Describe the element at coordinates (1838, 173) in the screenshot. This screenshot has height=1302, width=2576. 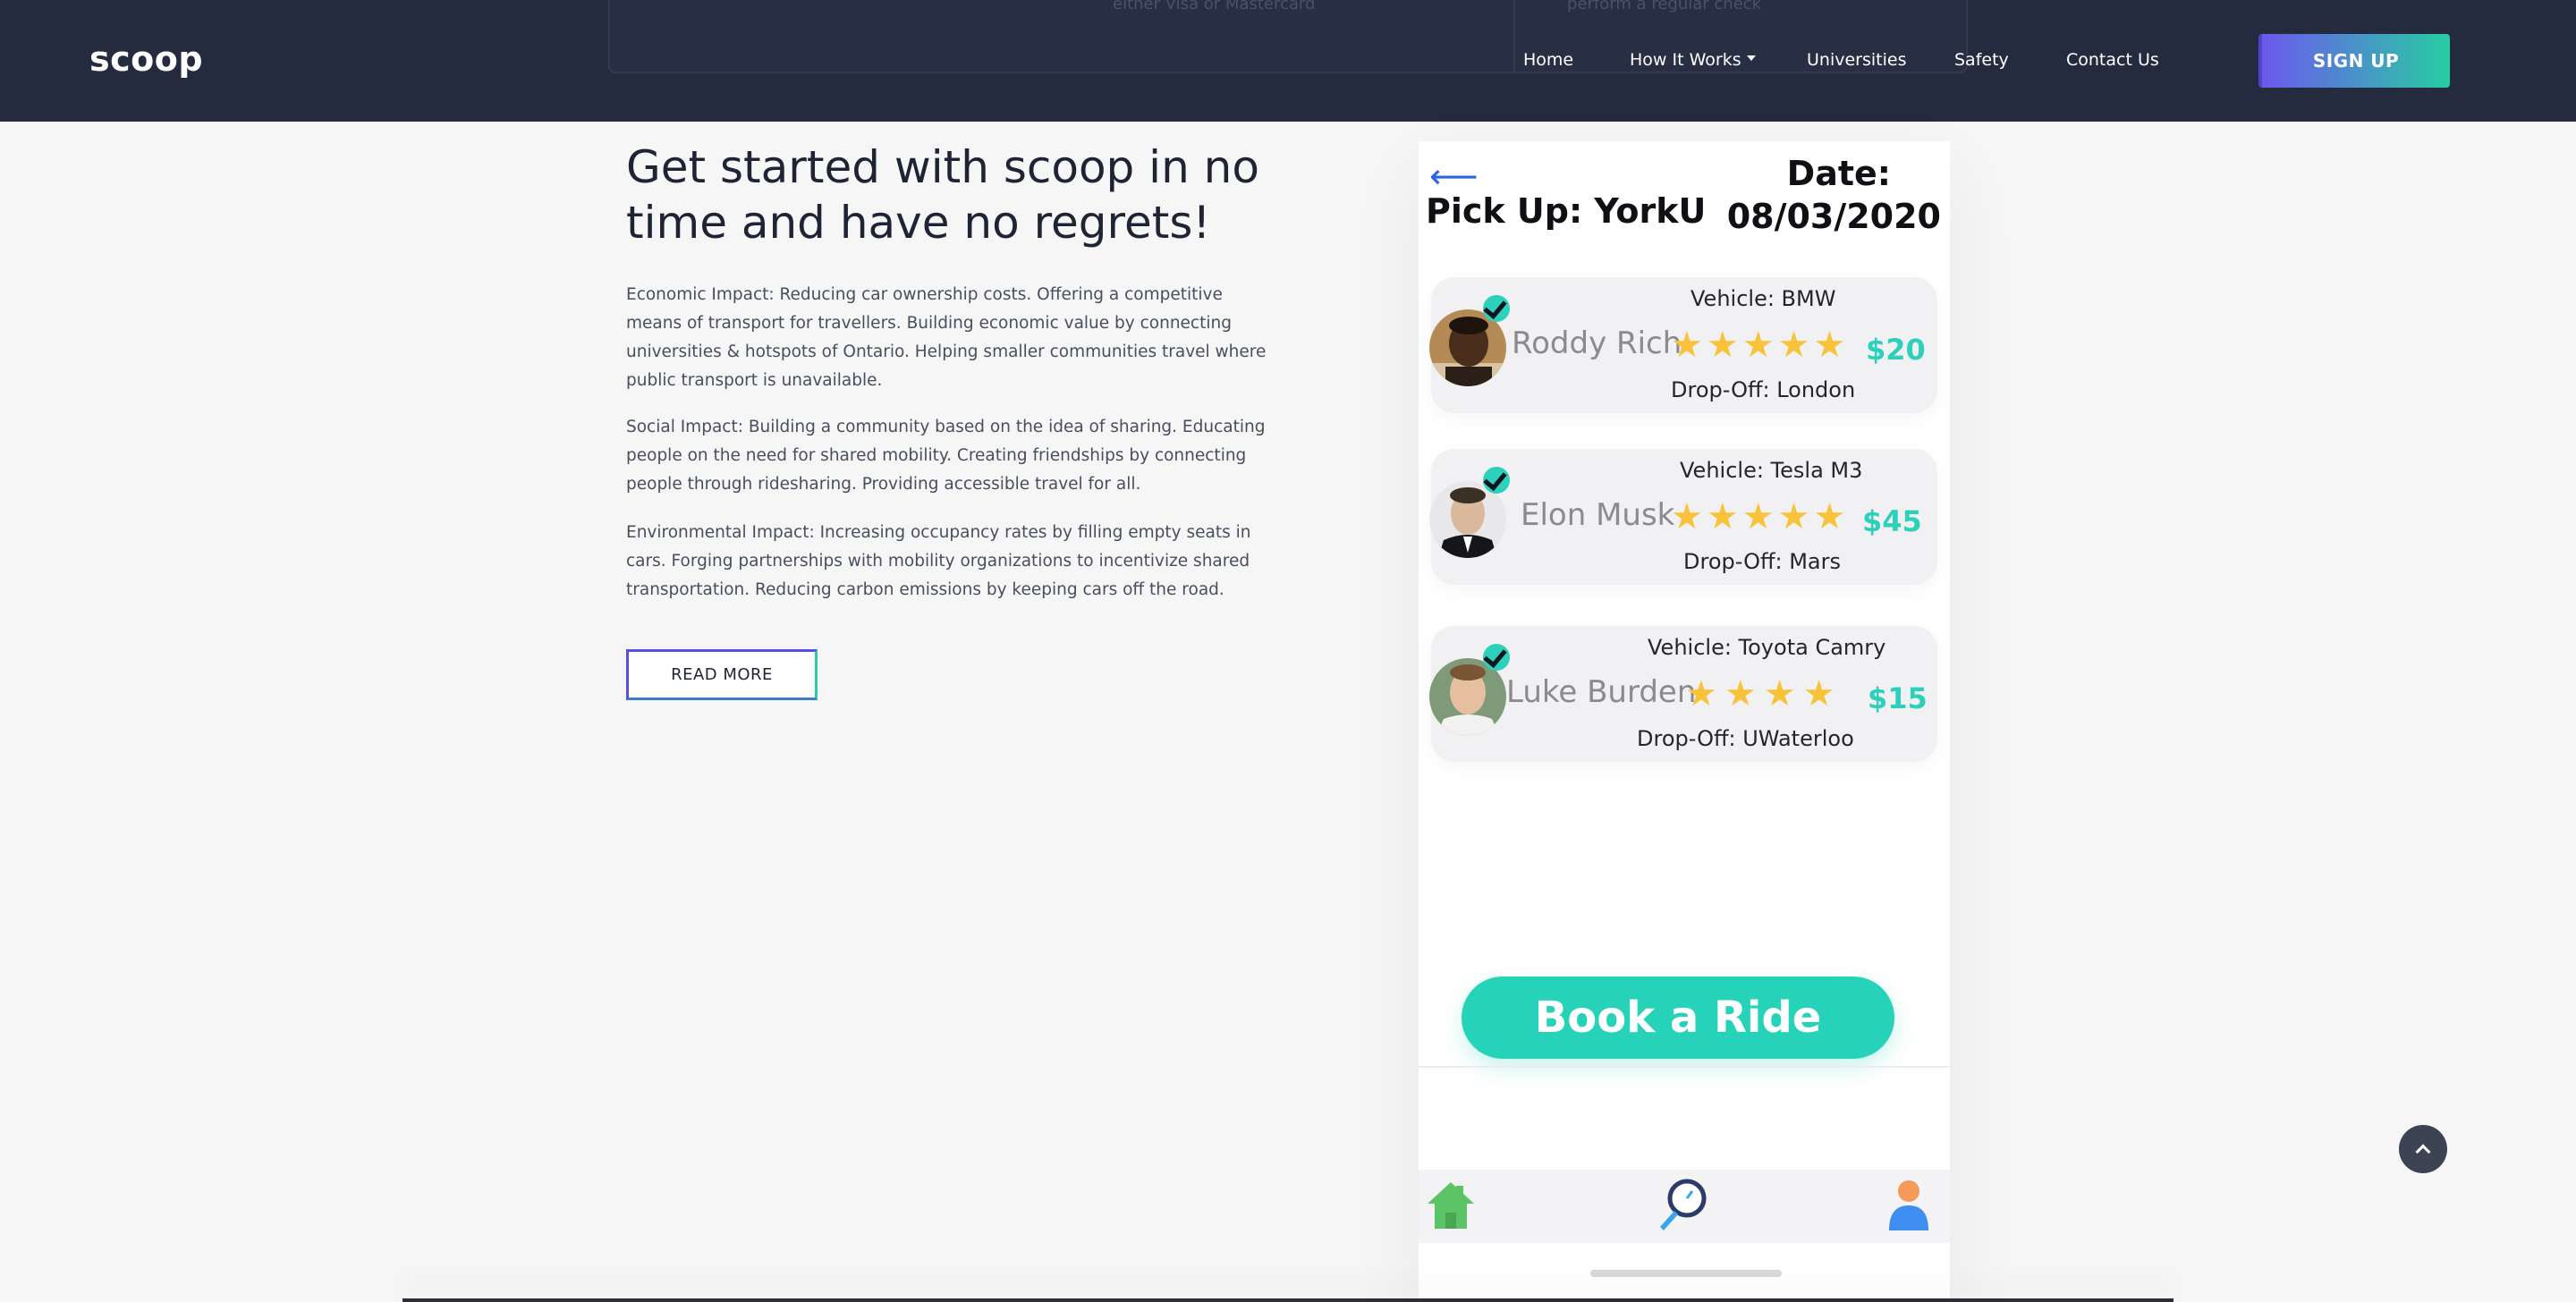
I see `date-label: Date:` at that location.